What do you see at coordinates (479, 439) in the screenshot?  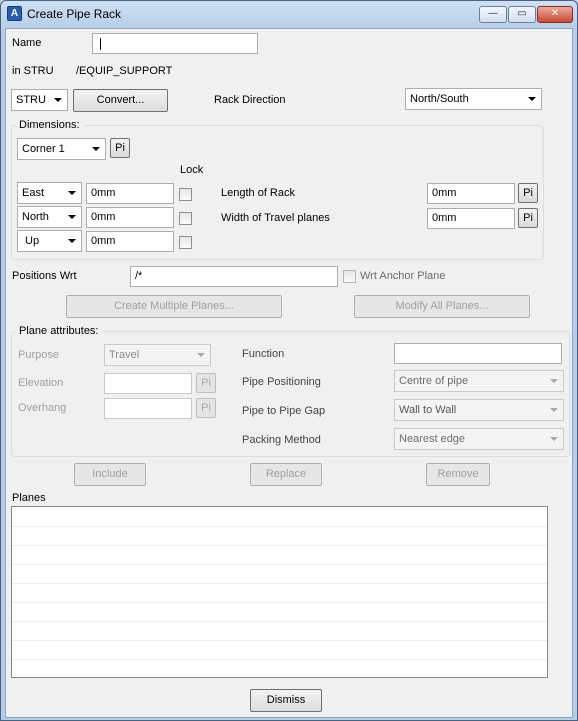 I see `packing-method-select: Nearest edge` at bounding box center [479, 439].